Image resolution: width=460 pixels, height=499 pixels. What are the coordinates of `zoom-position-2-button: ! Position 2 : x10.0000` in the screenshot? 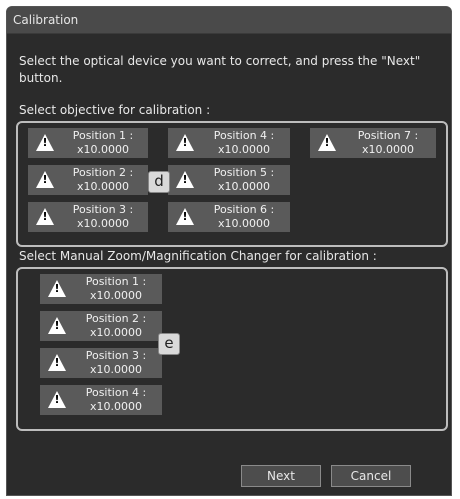 It's located at (101, 326).